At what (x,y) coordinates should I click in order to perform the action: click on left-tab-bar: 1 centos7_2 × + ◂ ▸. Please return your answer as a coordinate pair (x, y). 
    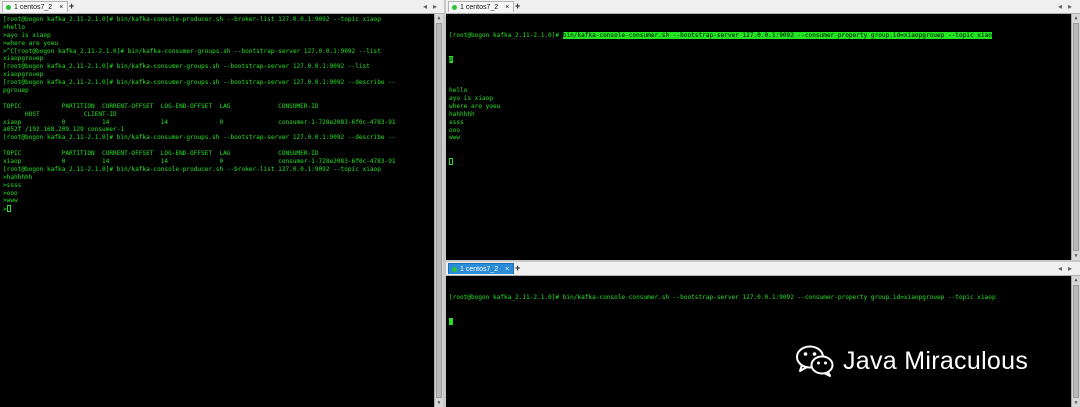
    Looking at the image, I should click on (222, 7).